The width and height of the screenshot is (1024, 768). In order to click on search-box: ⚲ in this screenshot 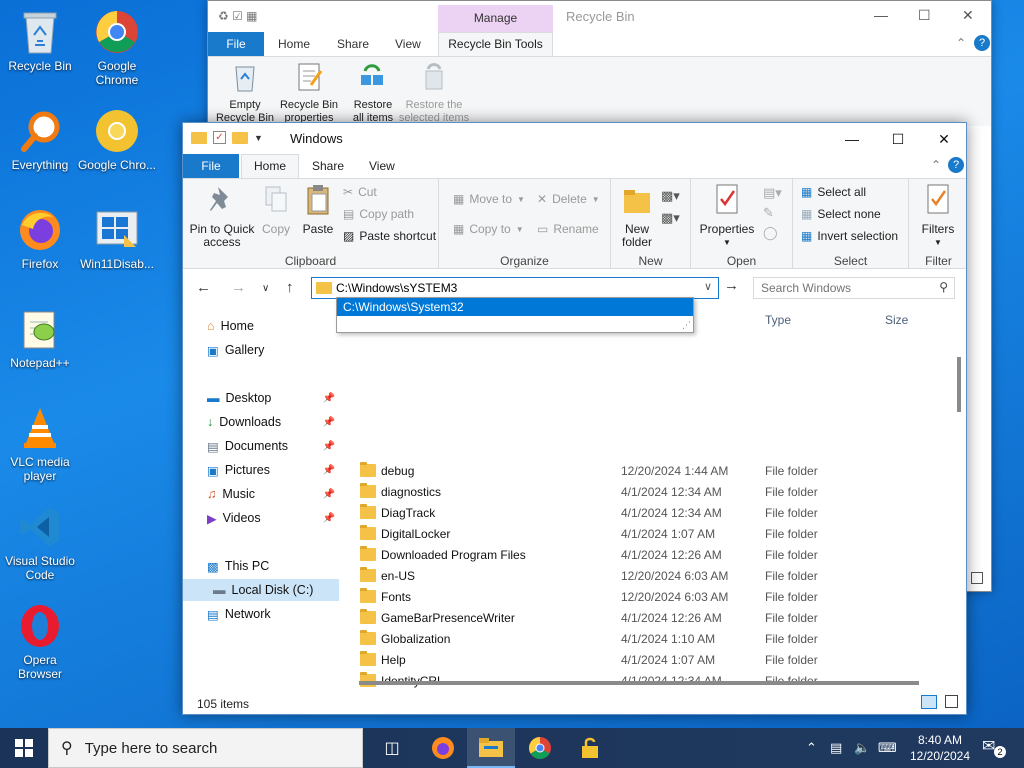, I will do `click(854, 288)`.